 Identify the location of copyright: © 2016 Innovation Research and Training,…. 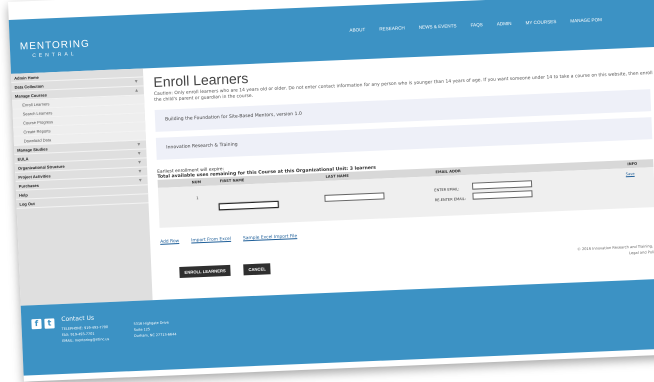
(615, 250).